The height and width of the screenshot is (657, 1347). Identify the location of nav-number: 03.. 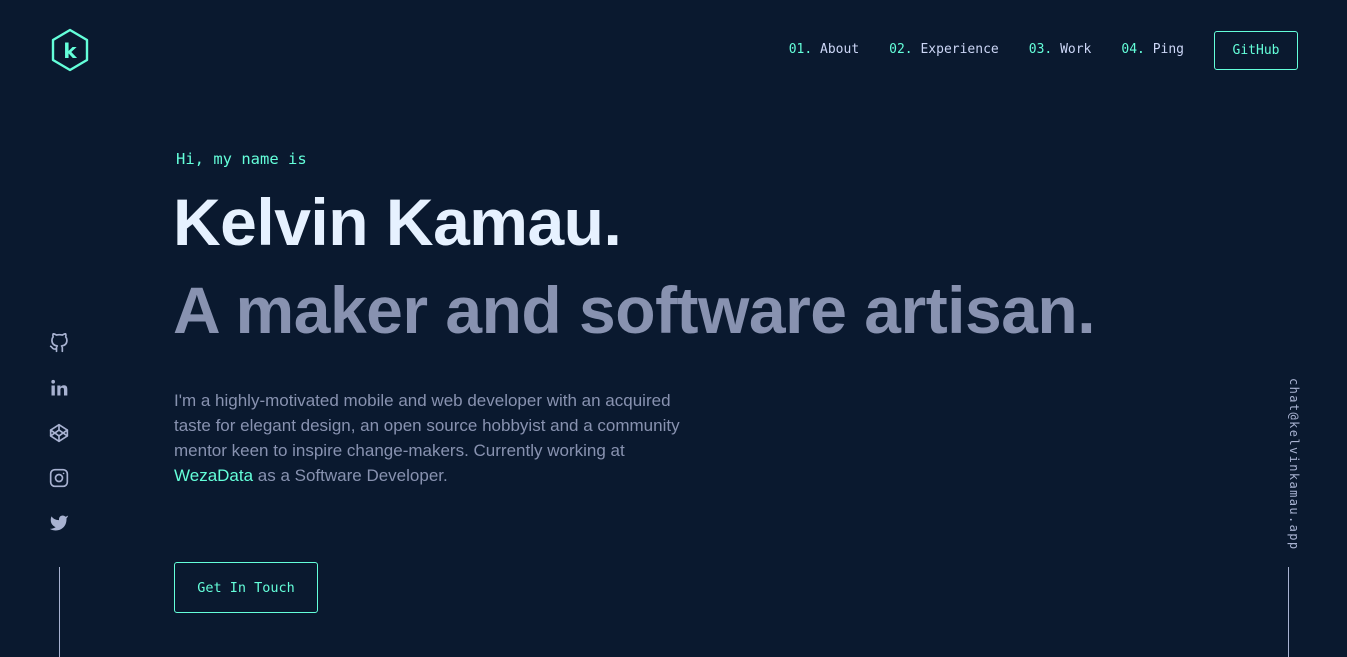
(1040, 49).